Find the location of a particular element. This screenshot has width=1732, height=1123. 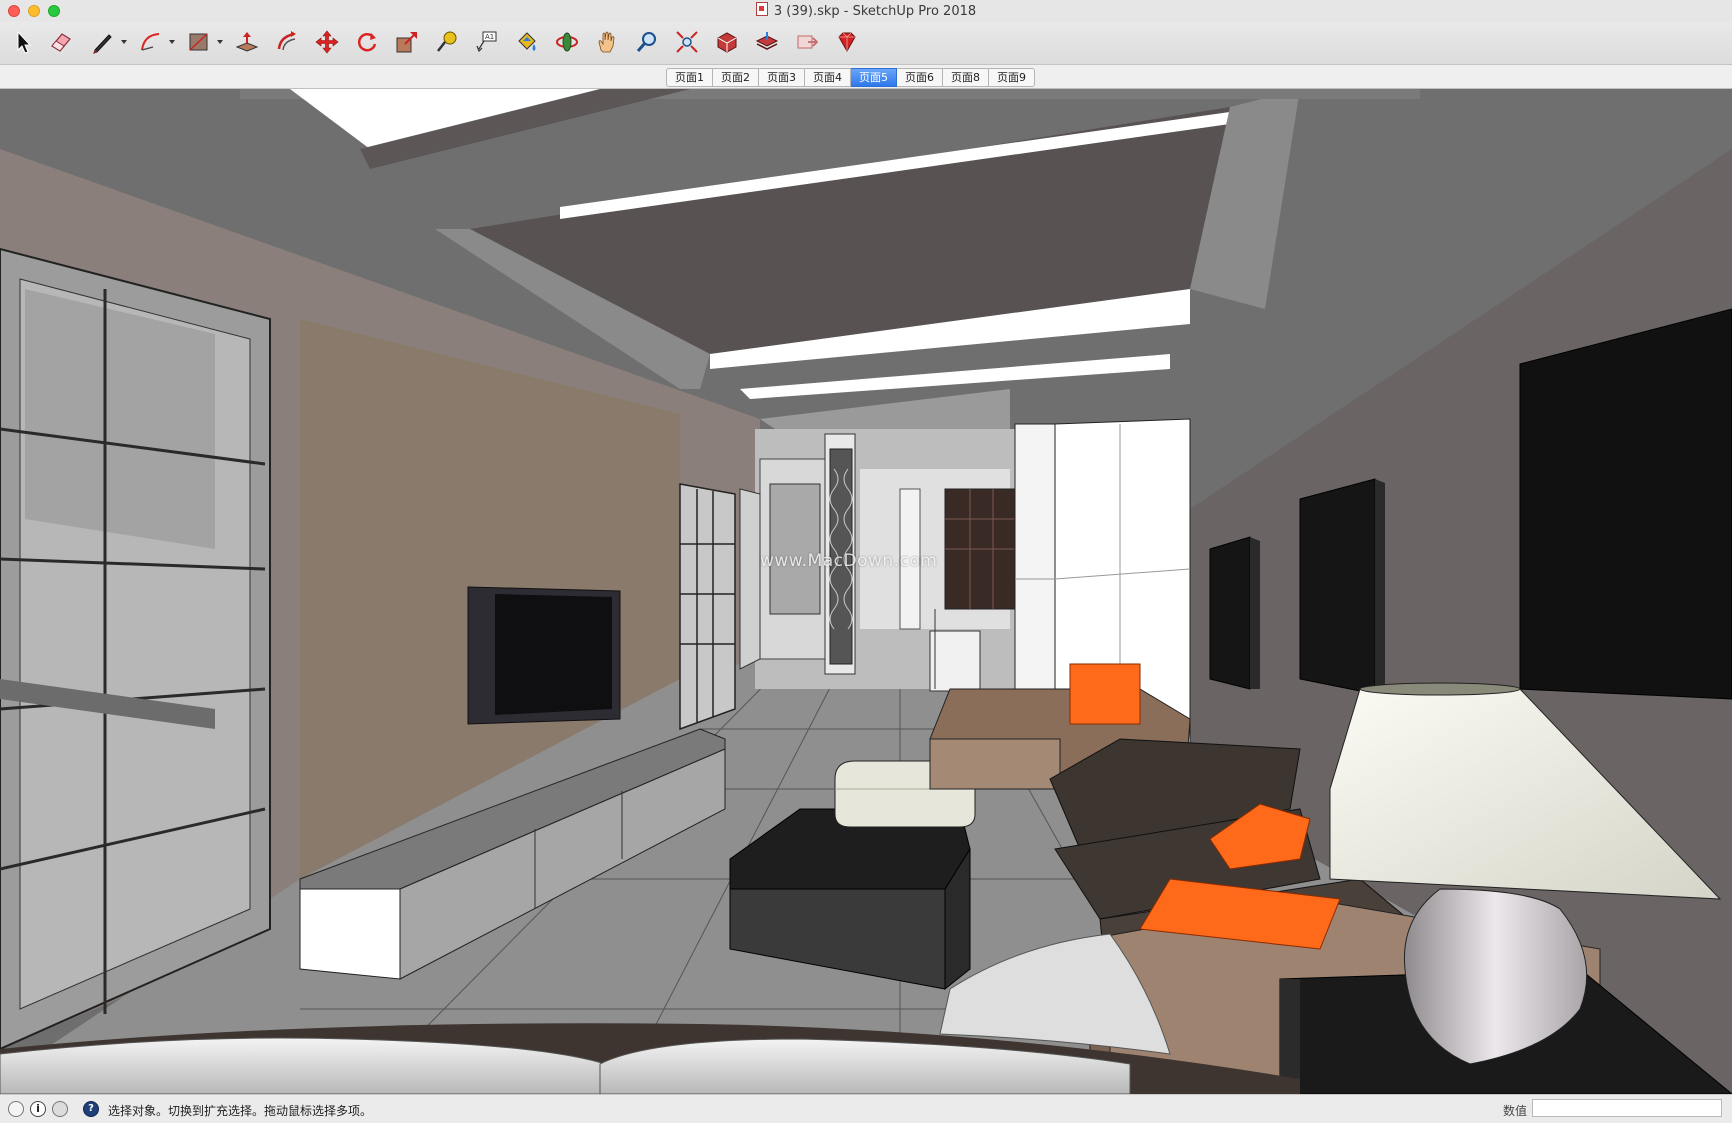

tab-page-8: 页面8 is located at coordinates (966, 77).